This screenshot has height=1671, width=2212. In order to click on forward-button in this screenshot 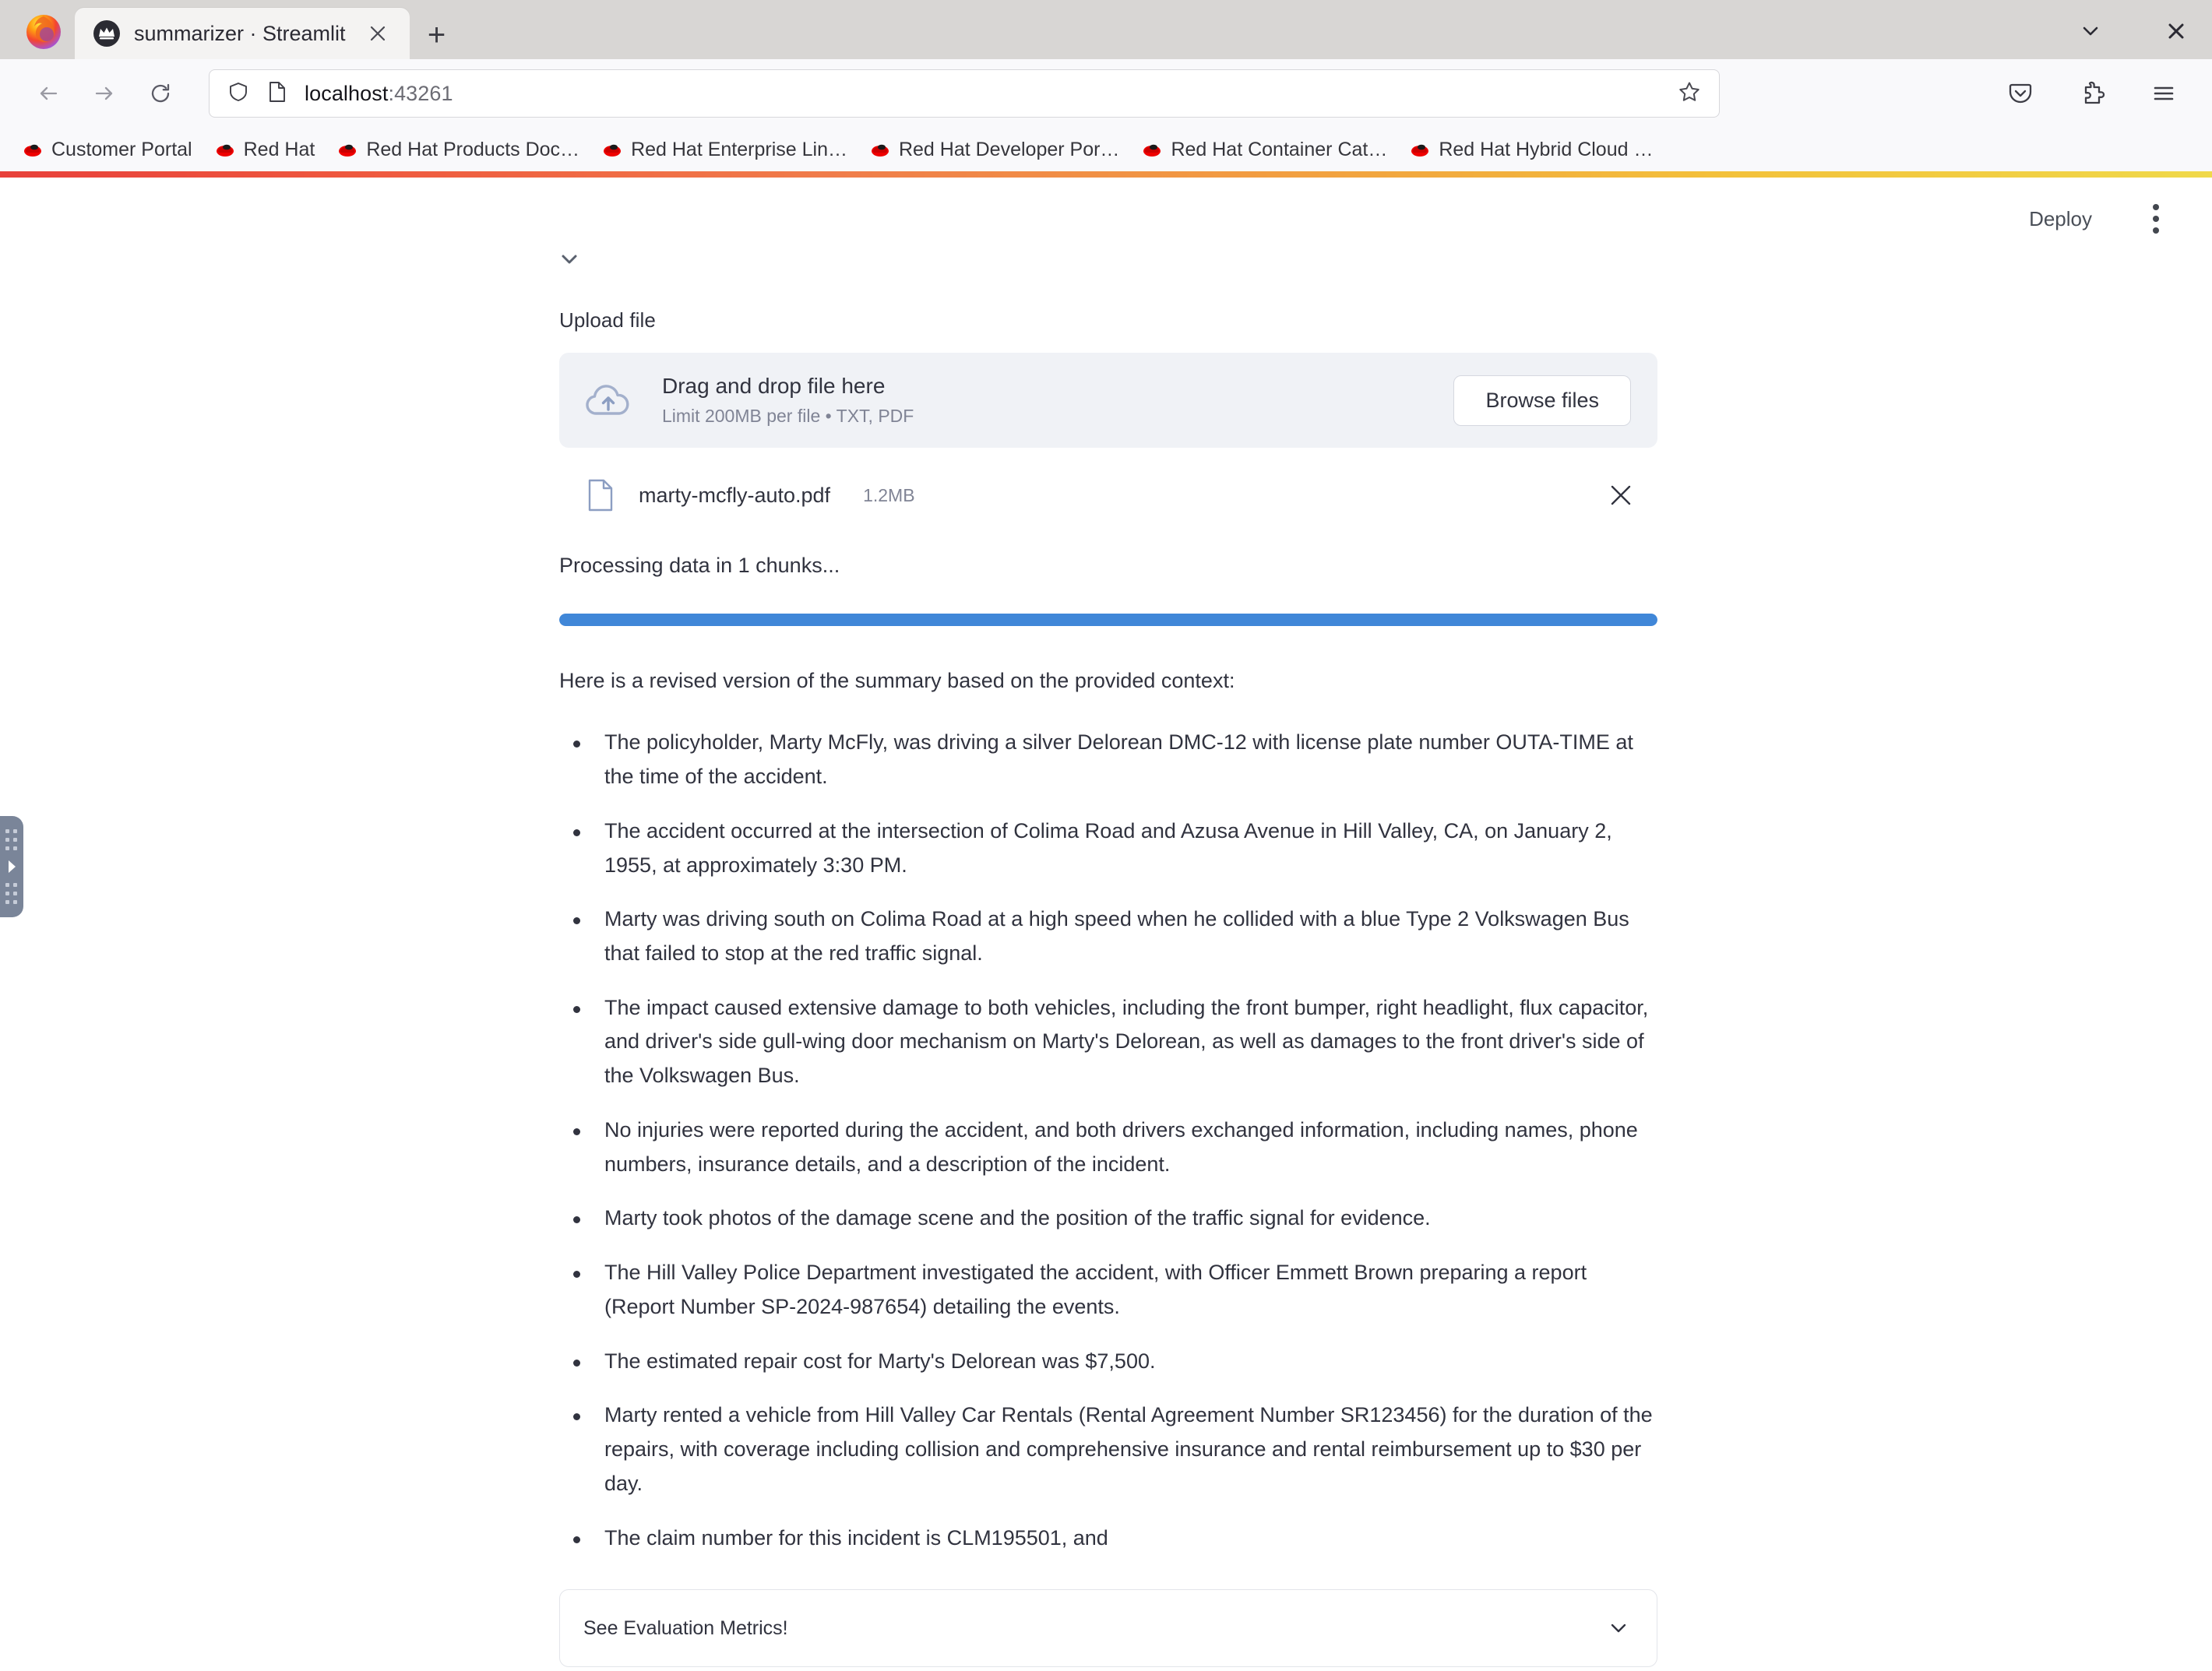, I will do `click(104, 93)`.